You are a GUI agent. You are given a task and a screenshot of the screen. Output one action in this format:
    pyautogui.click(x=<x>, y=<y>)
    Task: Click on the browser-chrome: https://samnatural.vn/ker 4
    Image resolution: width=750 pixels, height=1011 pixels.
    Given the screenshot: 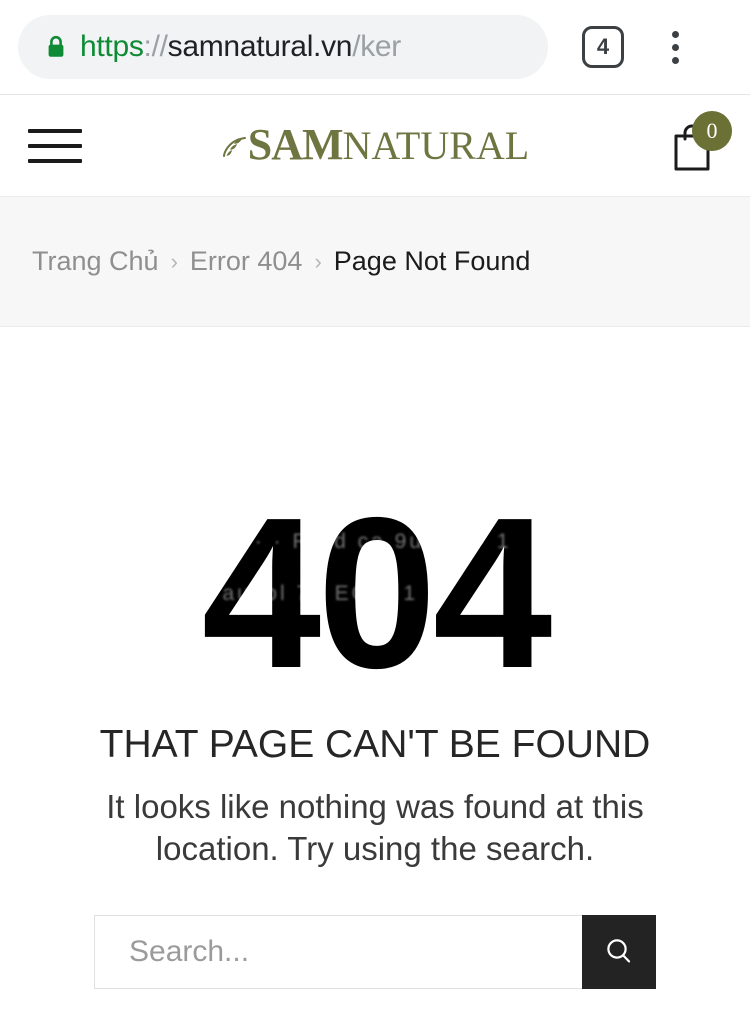 What is the action you would take?
    pyautogui.click(x=375, y=47)
    